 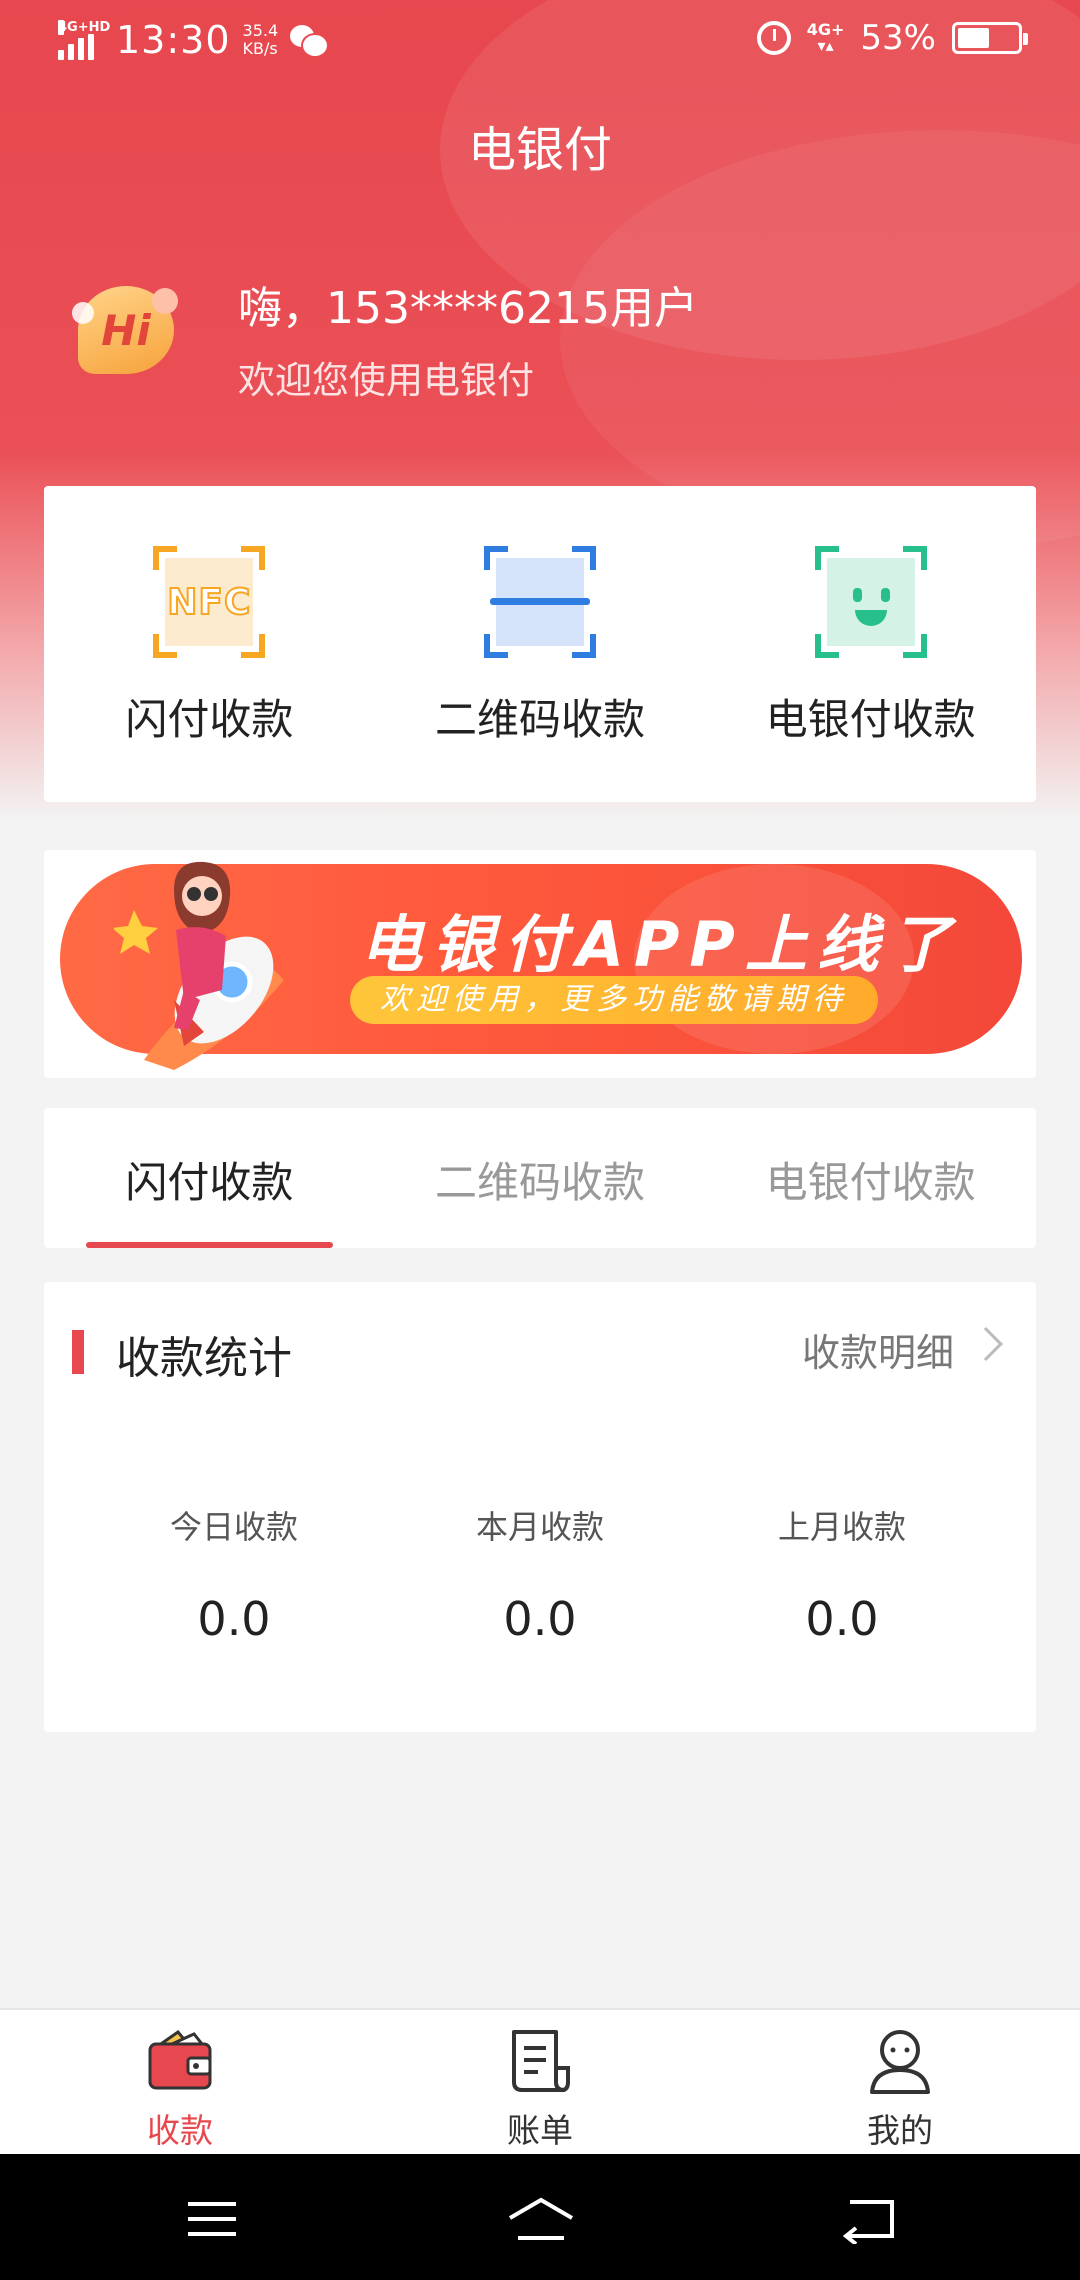 What do you see at coordinates (386, 380) in the screenshot?
I see `greeting-subtitle: 欢迎您使用电银付` at bounding box center [386, 380].